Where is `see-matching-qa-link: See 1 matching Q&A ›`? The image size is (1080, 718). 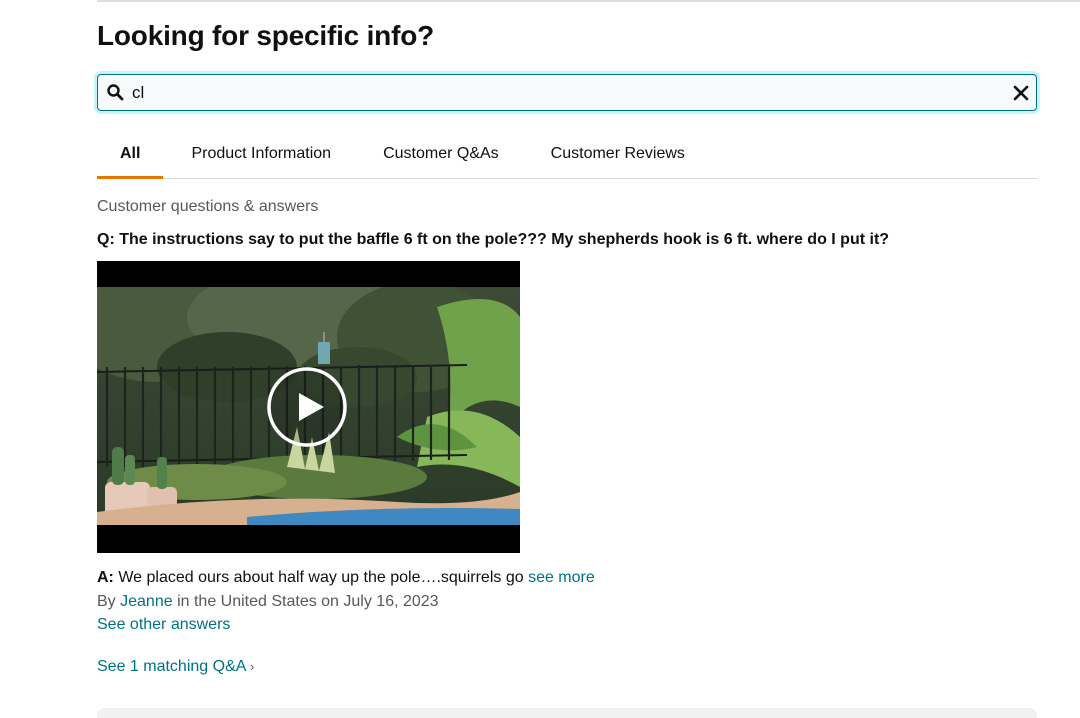
see-matching-qa-link: See 1 matching Q&A › is located at coordinates (175, 667).